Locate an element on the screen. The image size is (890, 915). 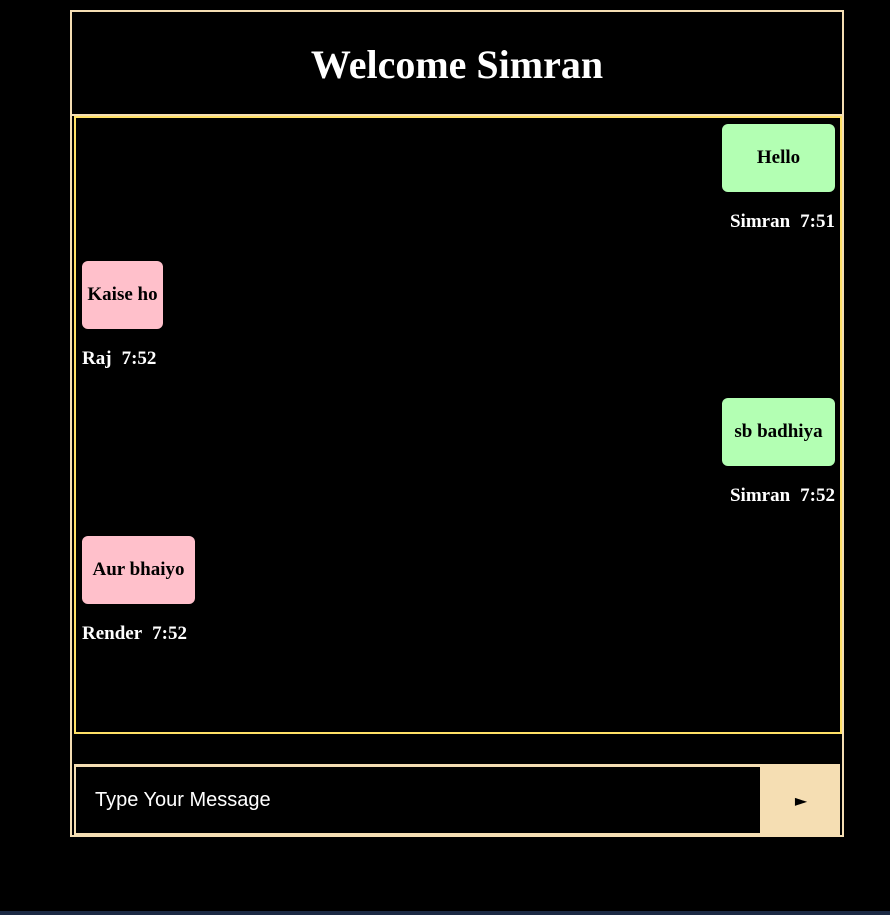
page-title: Welcome Simran is located at coordinates (457, 64).